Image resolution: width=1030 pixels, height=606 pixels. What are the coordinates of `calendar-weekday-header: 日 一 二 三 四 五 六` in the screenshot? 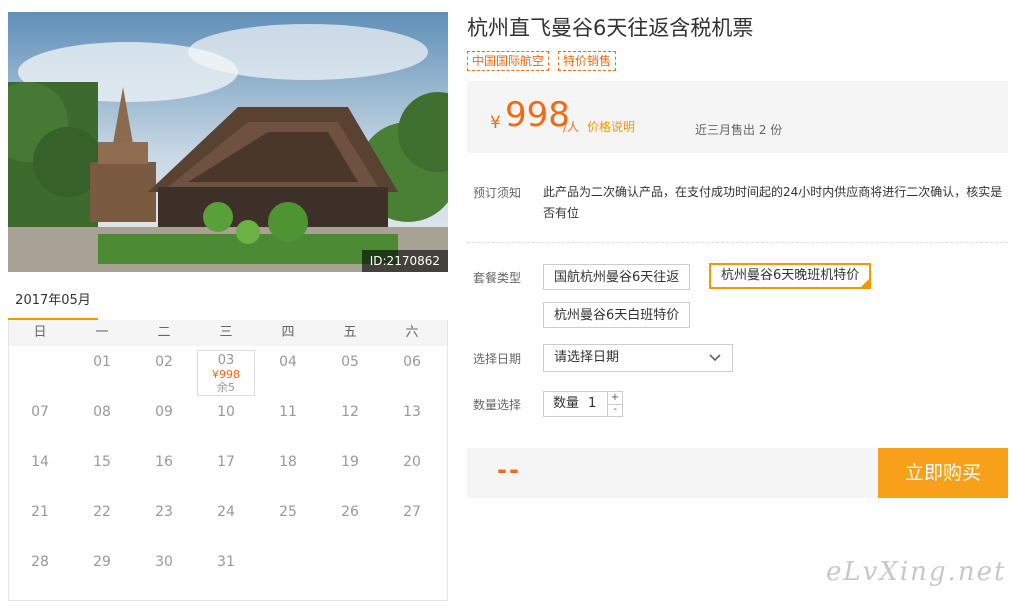 It's located at (228, 333).